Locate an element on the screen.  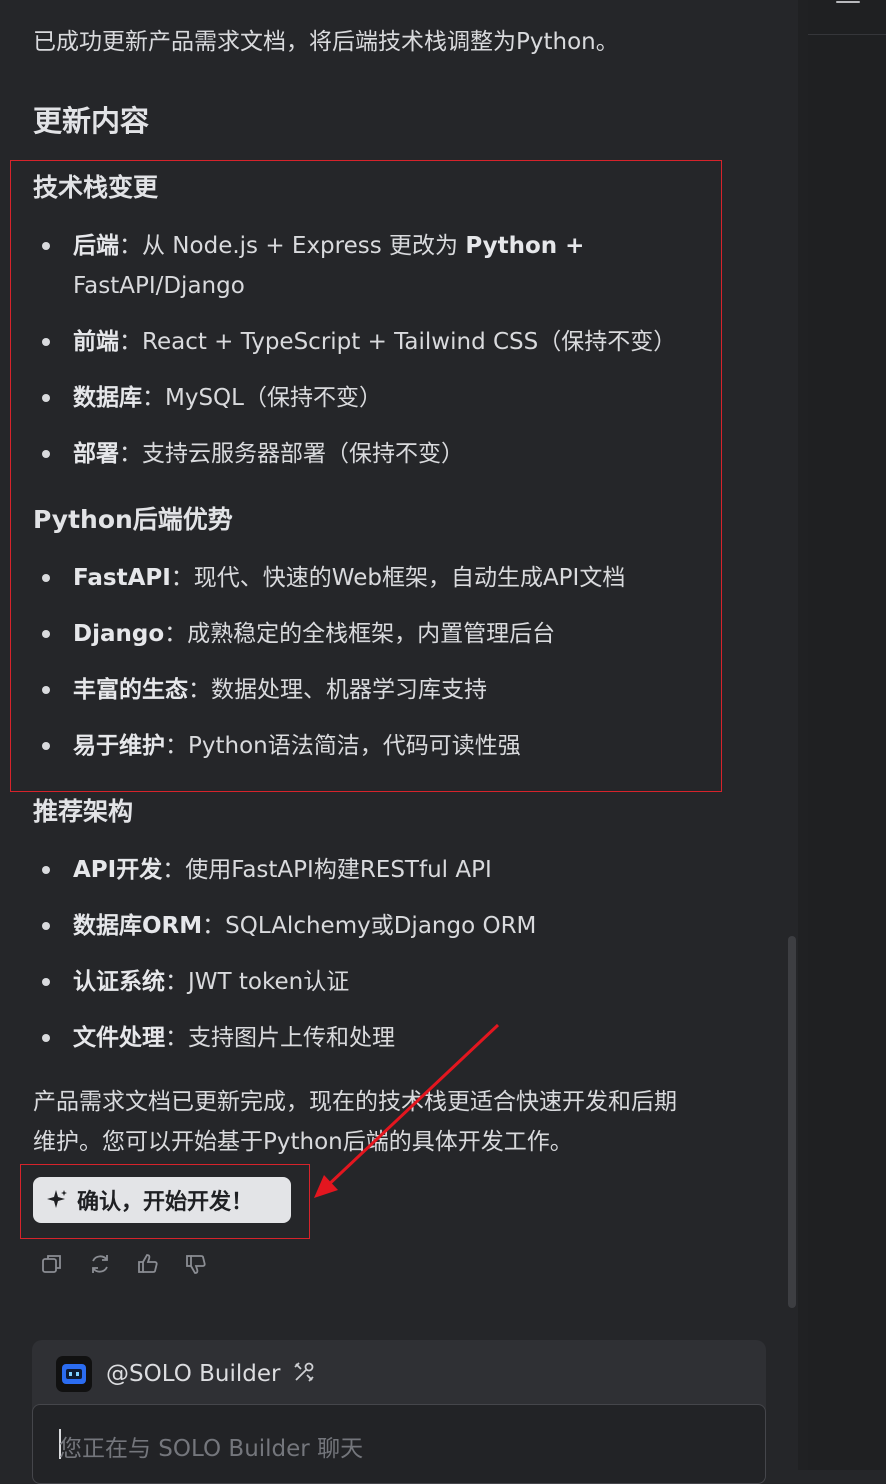
chat-scrollbar is located at coordinates (792, 1122).